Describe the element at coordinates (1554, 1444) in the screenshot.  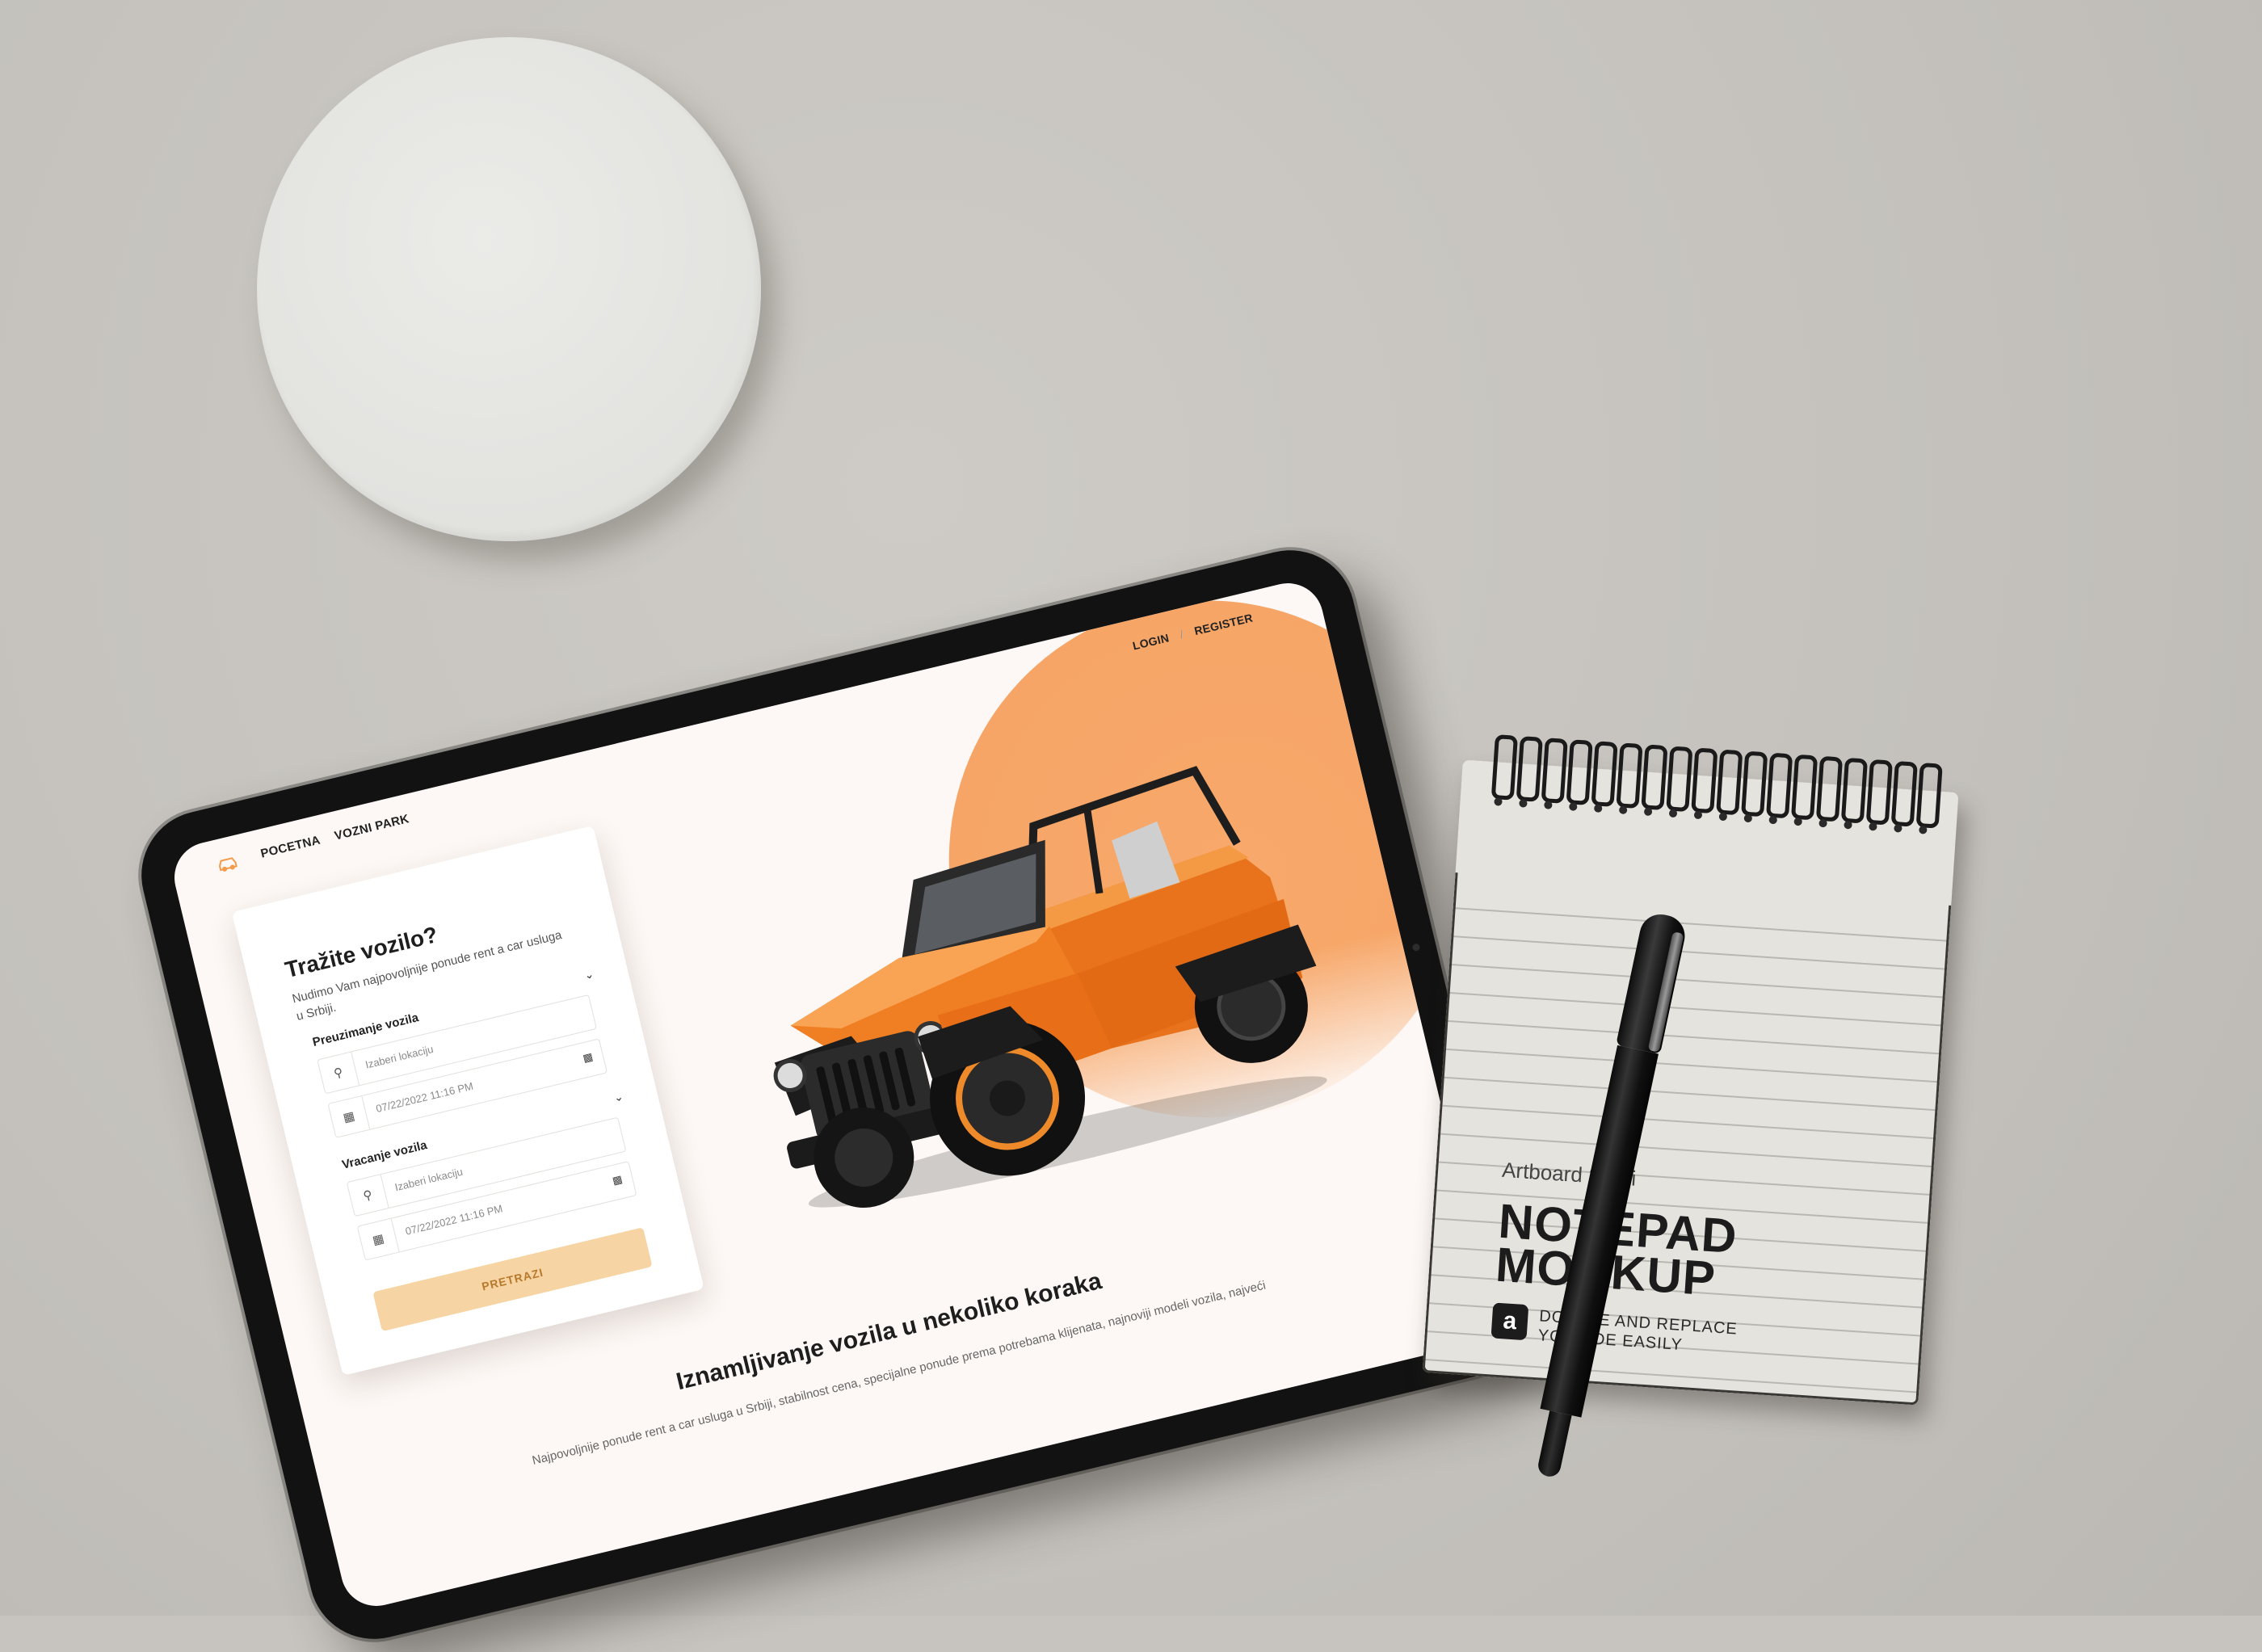
I see `pen-tip` at that location.